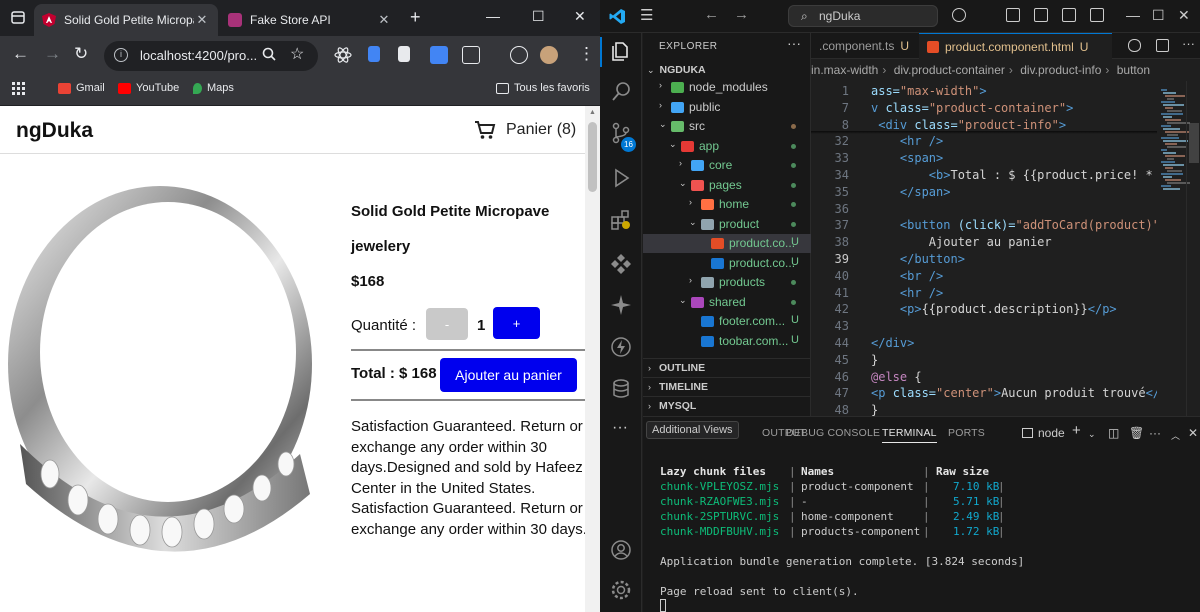 The width and height of the screenshot is (1200, 612). I want to click on close-panel-icon: ✕, so click(1193, 433).